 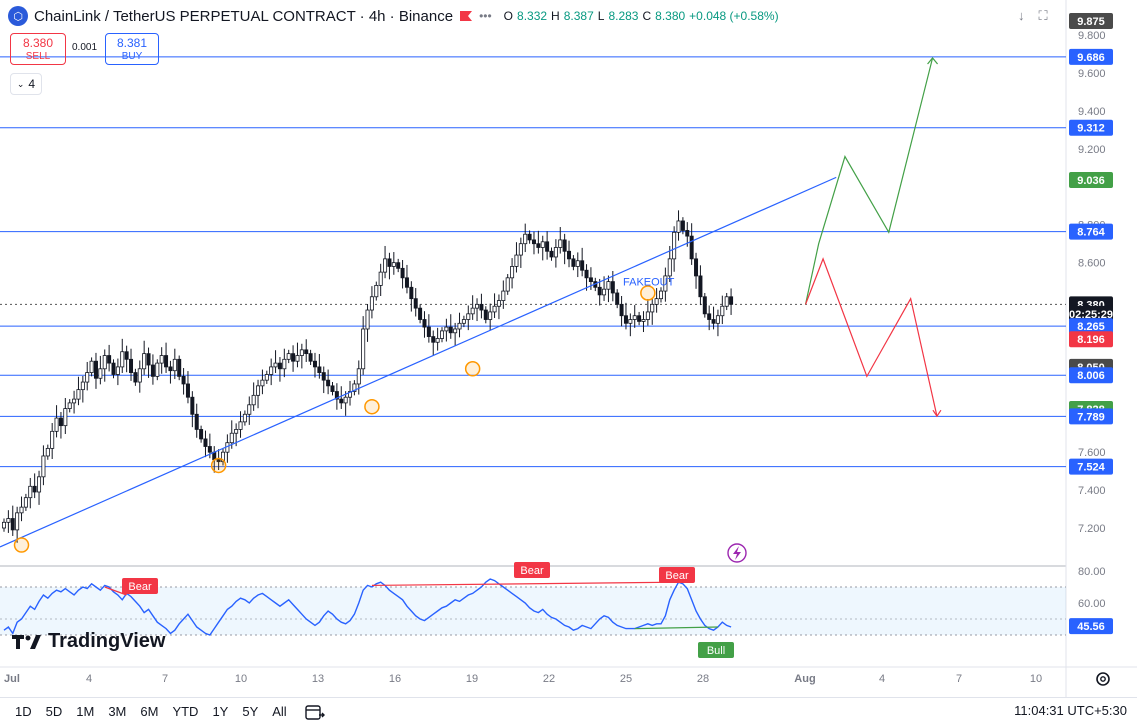 What do you see at coordinates (279, 712) in the screenshot?
I see `range-button-all: All` at bounding box center [279, 712].